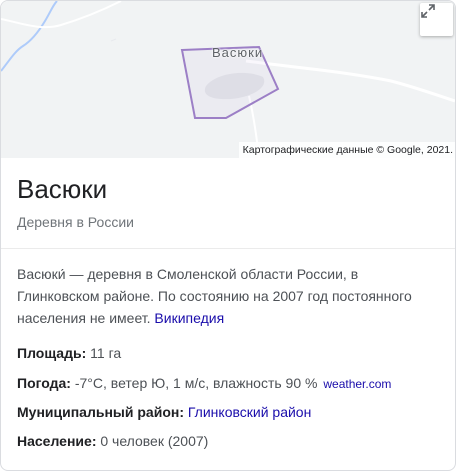 This screenshot has width=456, height=471. Describe the element at coordinates (357, 384) in the screenshot. I see `weather-source-link: weather.com` at that location.